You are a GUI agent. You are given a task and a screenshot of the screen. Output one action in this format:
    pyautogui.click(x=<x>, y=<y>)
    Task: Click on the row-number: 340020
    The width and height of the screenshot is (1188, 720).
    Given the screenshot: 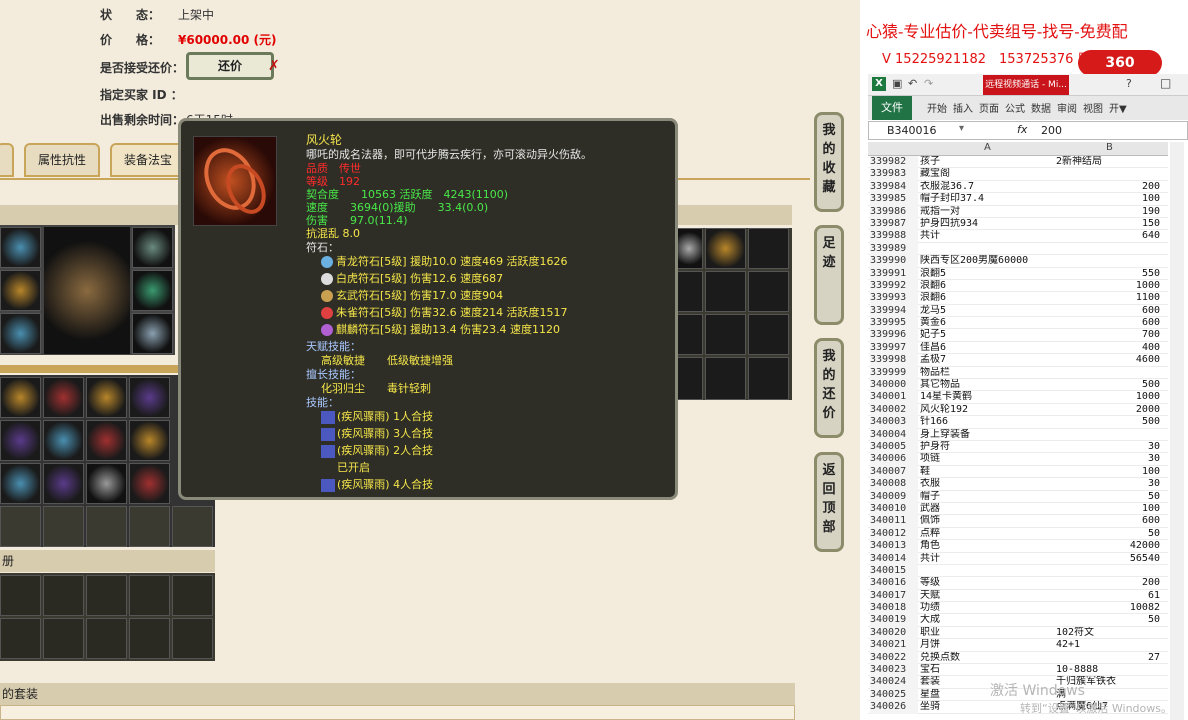 What is the action you would take?
    pyautogui.click(x=894, y=633)
    